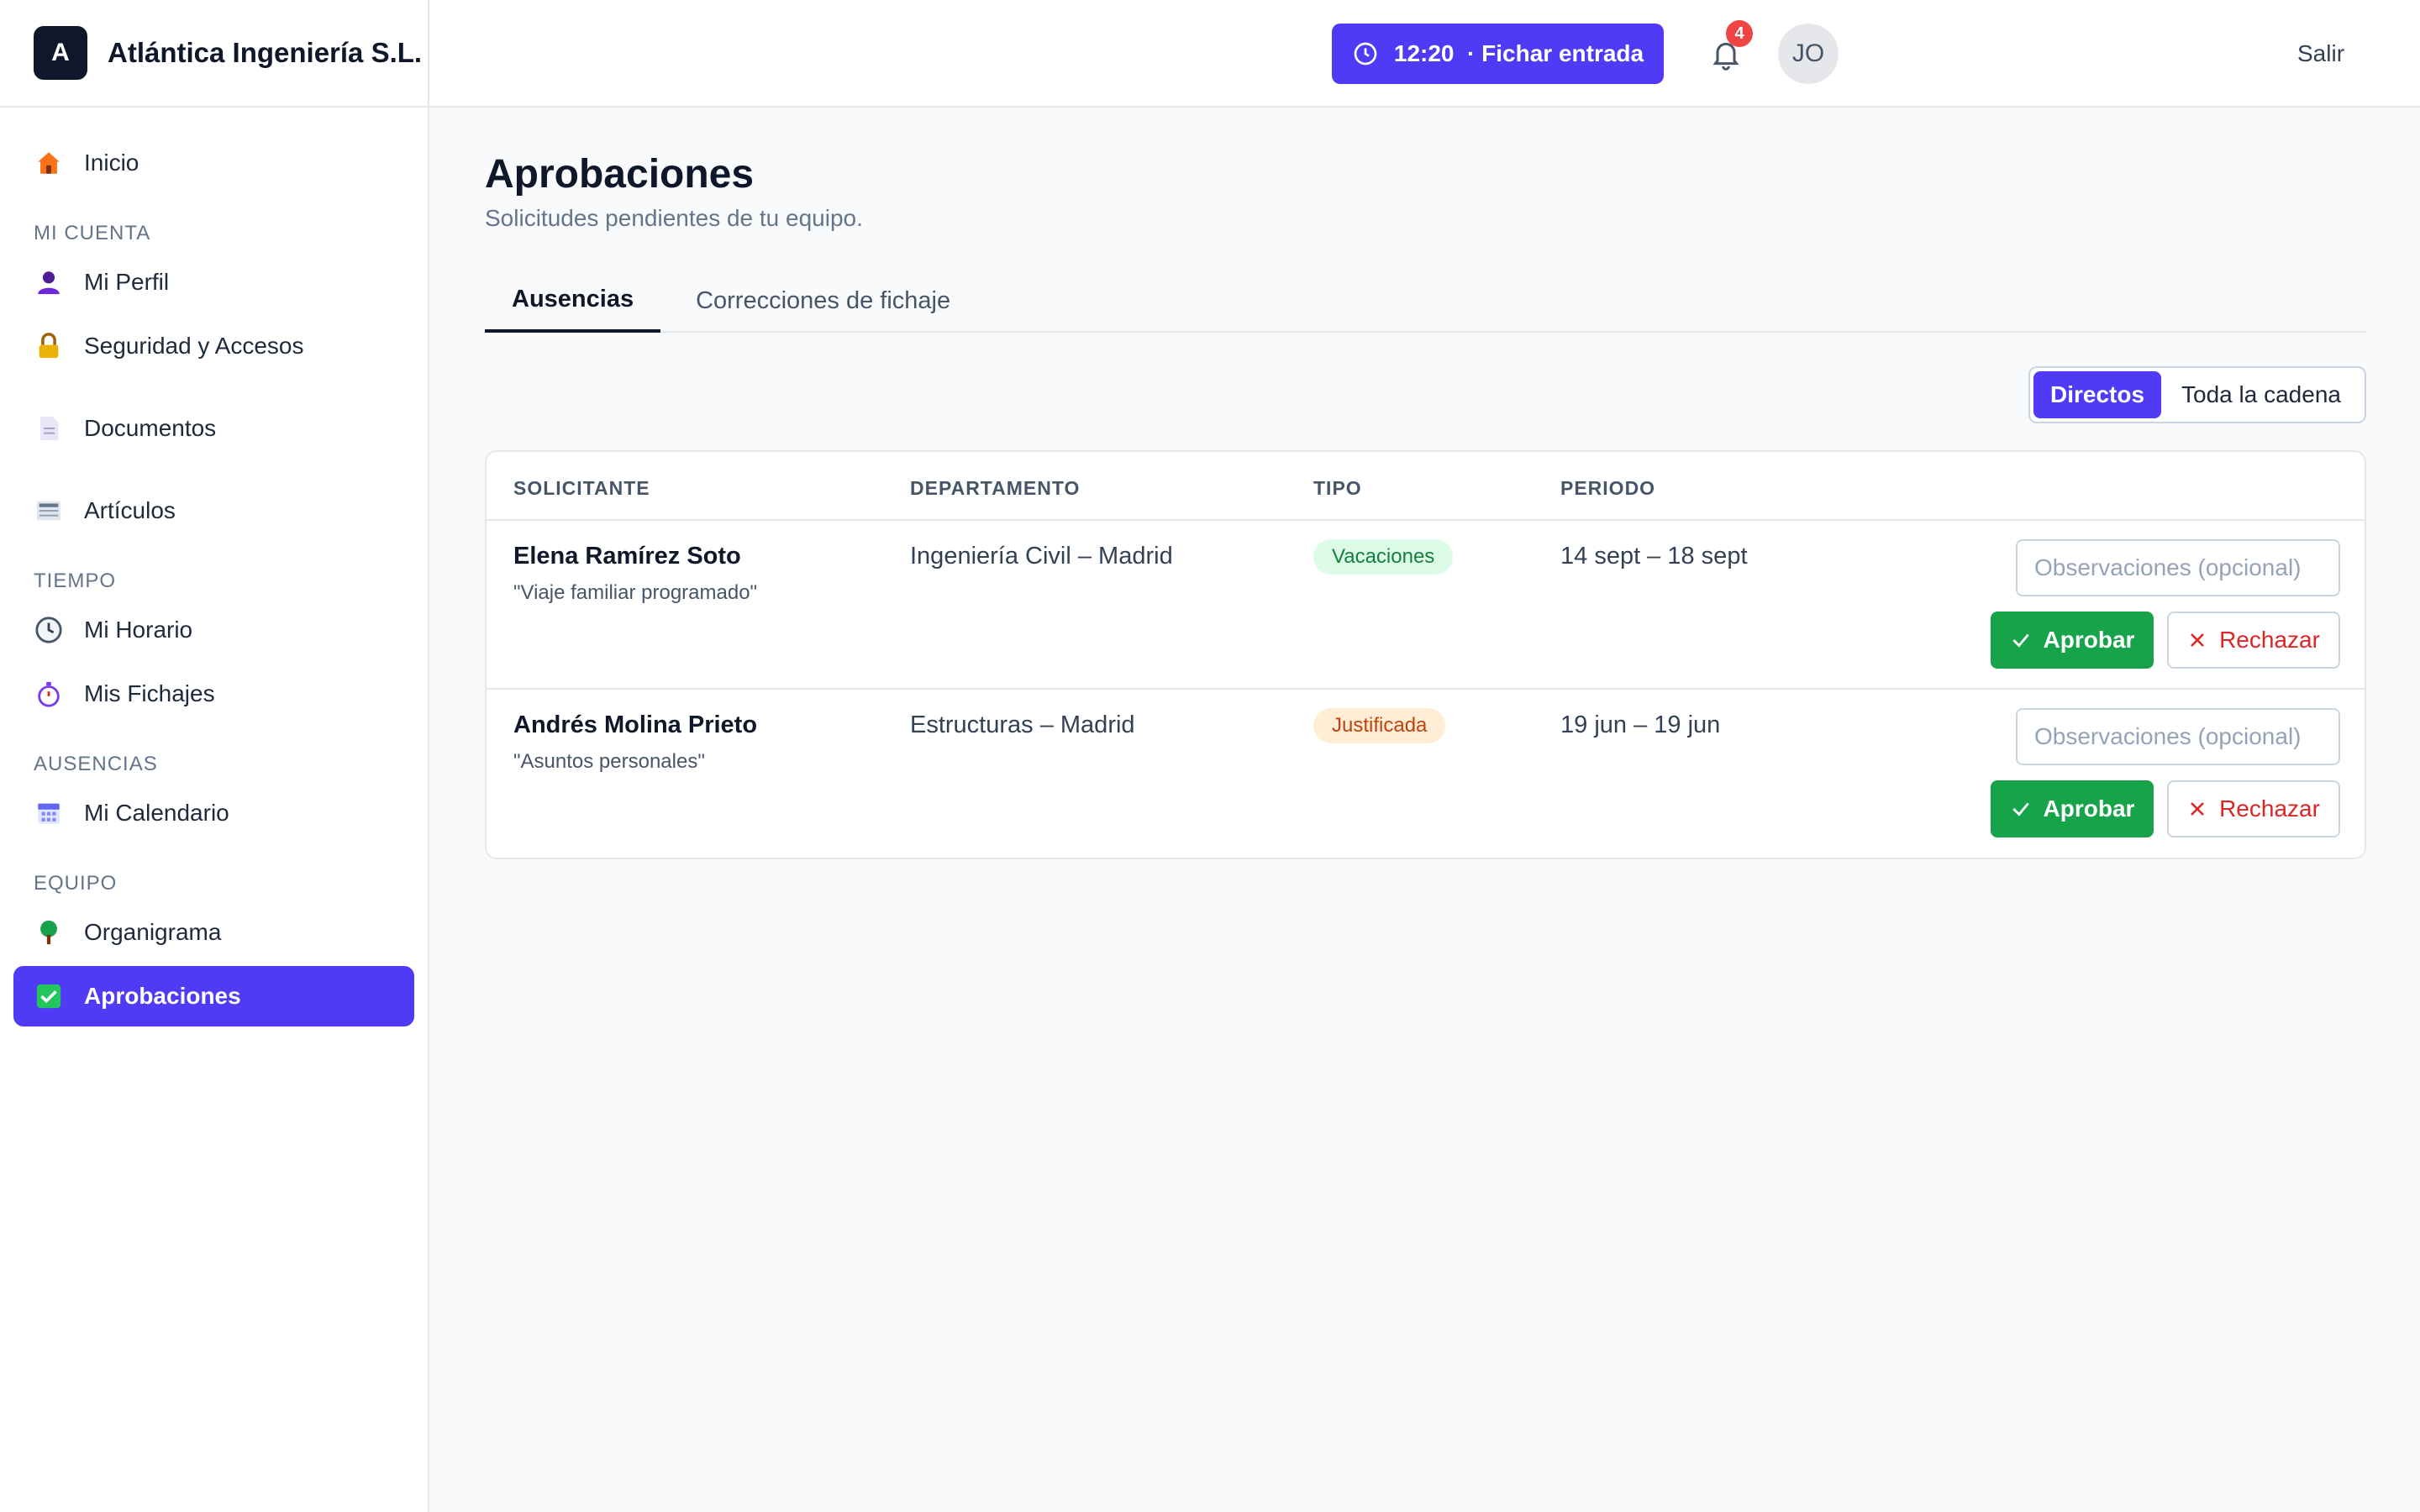 The image size is (2420, 1512). I want to click on brand-logo: A, so click(60, 53).